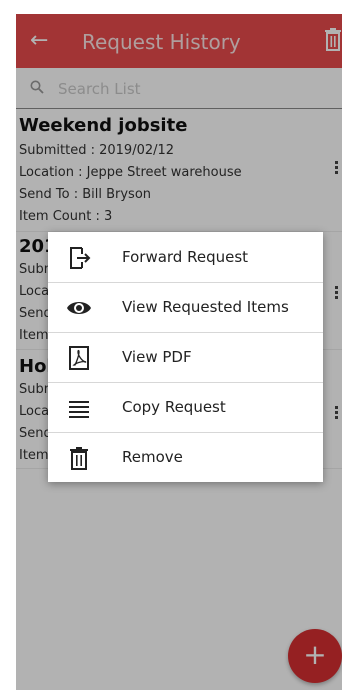 Image resolution: width=346 pixels, height=690 pixels. What do you see at coordinates (80, 258) in the screenshot?
I see `forward-icon` at bounding box center [80, 258].